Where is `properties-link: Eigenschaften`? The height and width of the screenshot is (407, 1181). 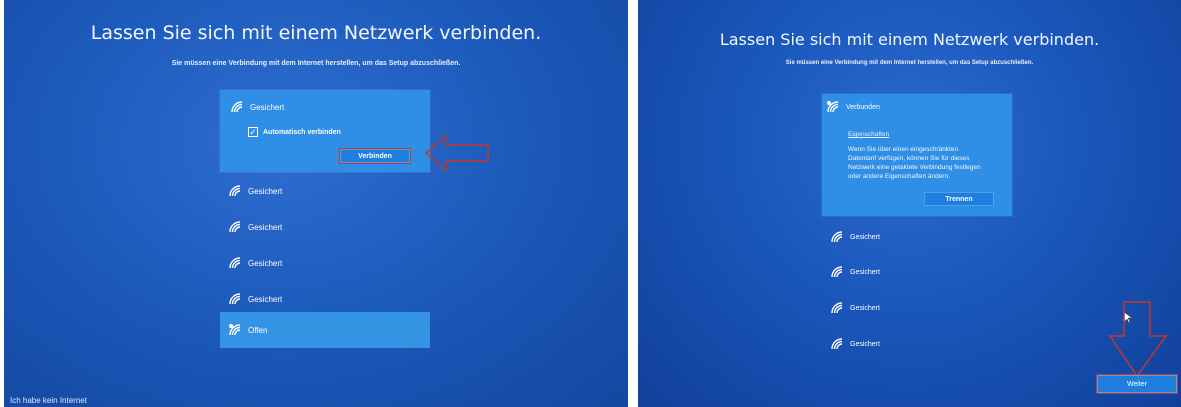
properties-link: Eigenschaften is located at coordinates (868, 134).